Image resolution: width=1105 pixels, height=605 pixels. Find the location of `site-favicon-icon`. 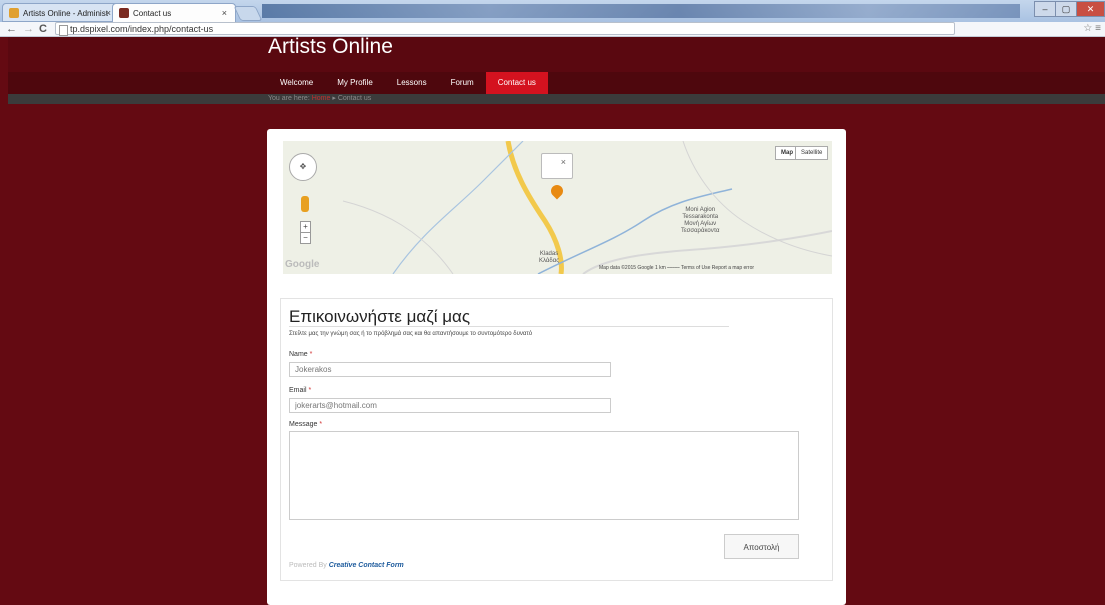

site-favicon-icon is located at coordinates (124, 13).